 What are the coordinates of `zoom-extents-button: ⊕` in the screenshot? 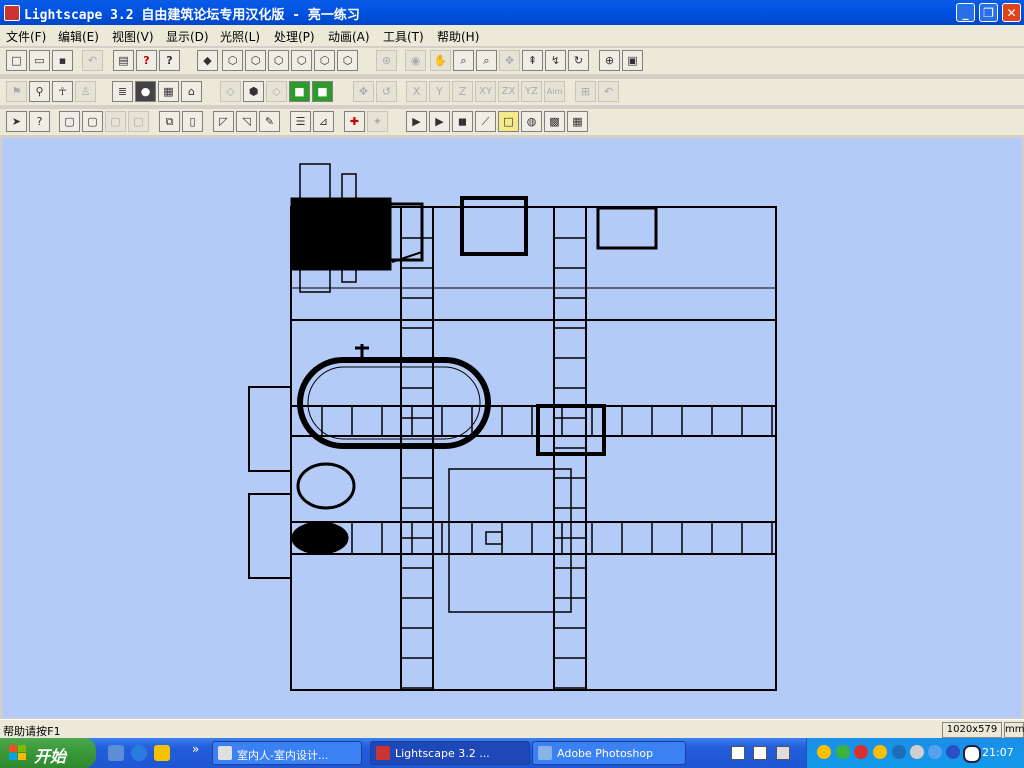 It's located at (609, 60).